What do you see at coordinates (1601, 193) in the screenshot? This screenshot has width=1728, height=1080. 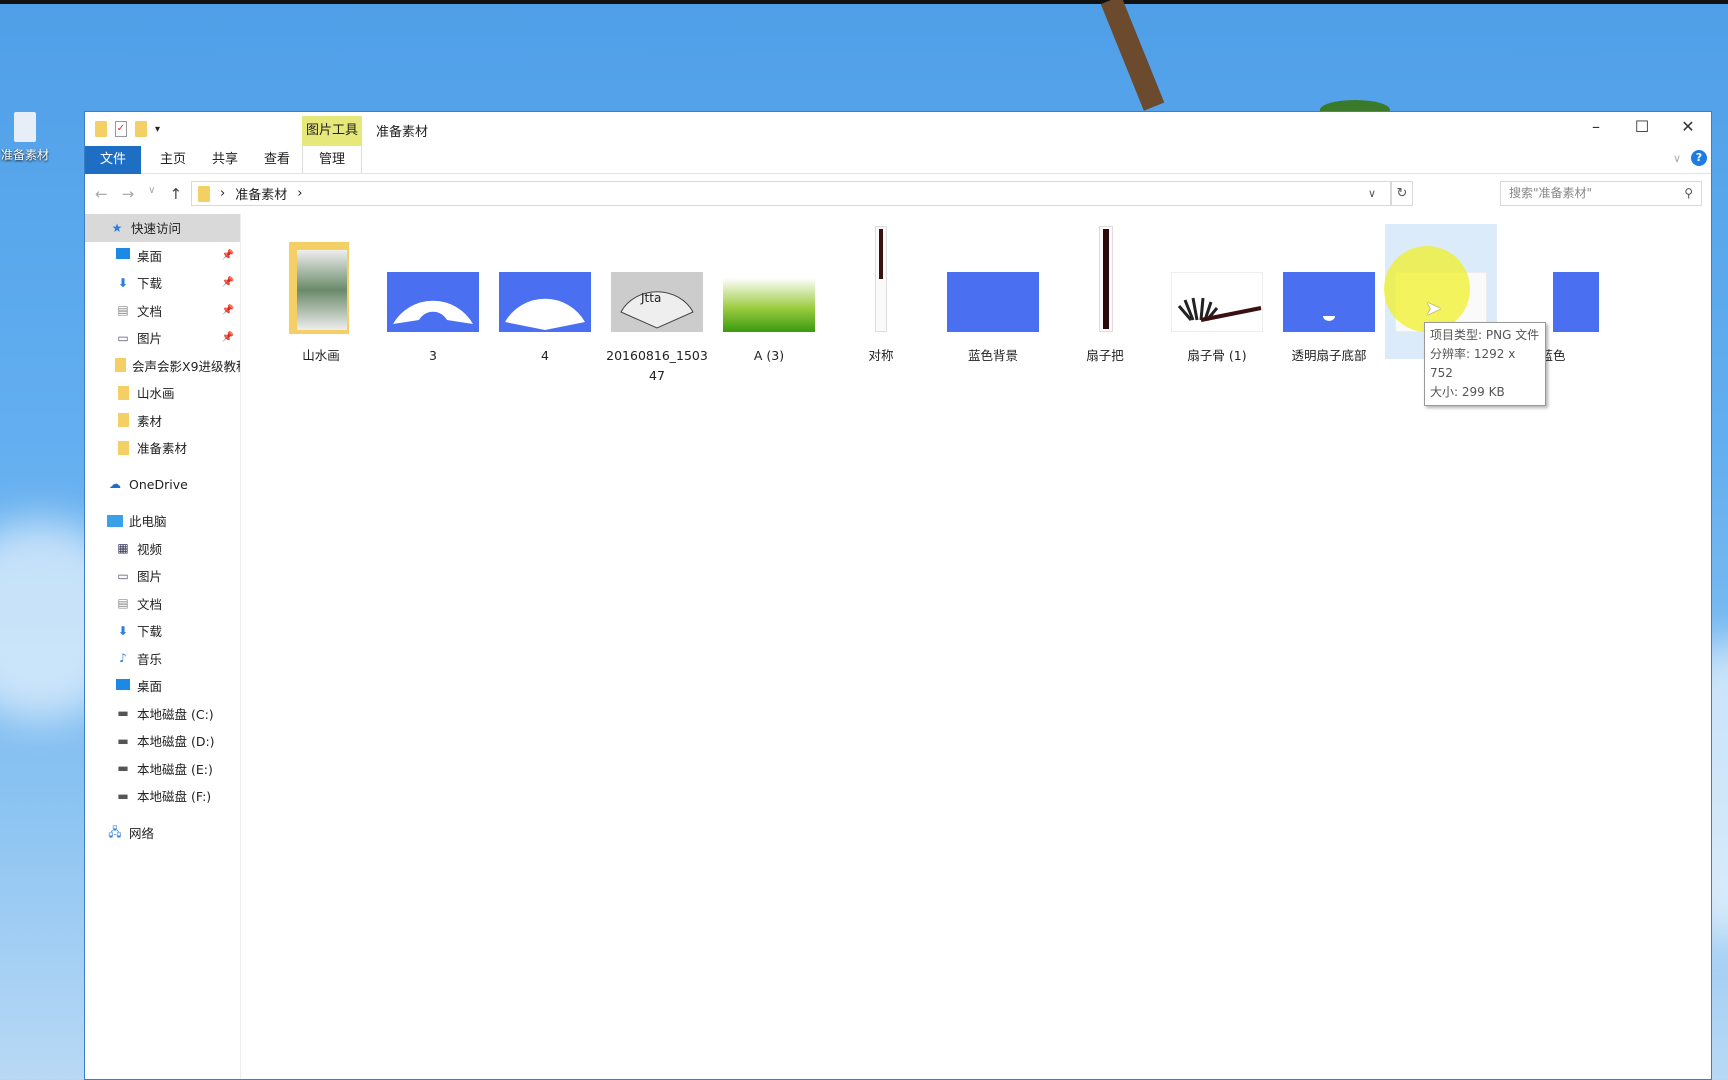 I see `search-input: 搜索"准备素材" ⚲` at bounding box center [1601, 193].